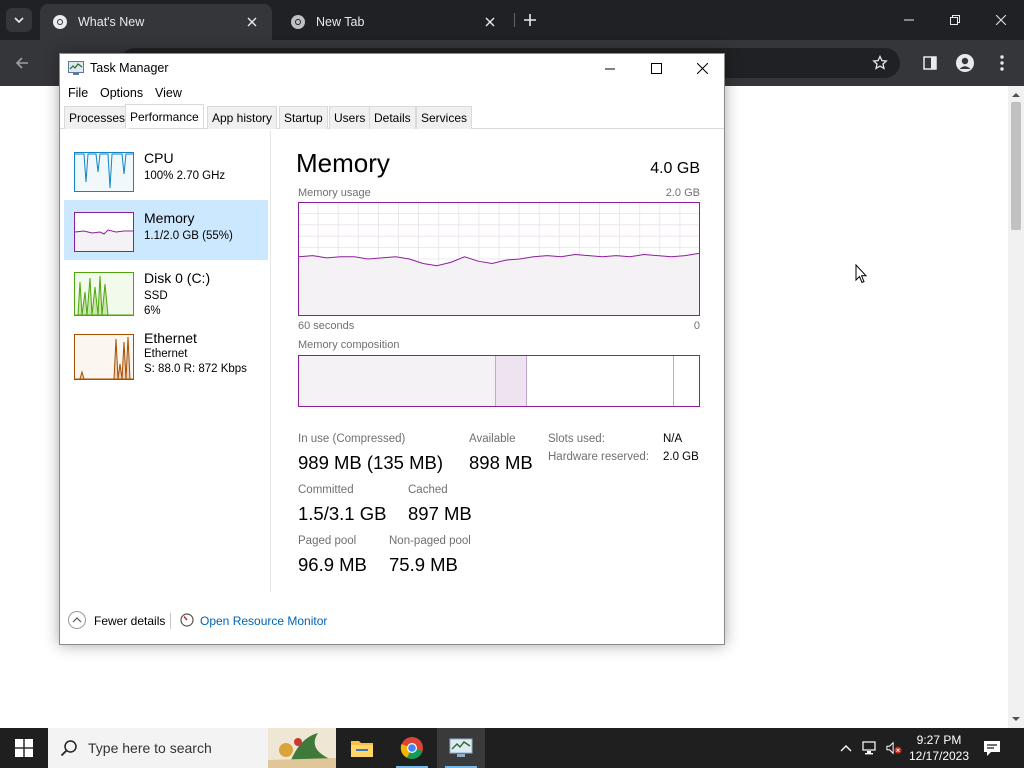  Describe the element at coordinates (397, 381) in the screenshot. I see `composition-in-use` at that location.